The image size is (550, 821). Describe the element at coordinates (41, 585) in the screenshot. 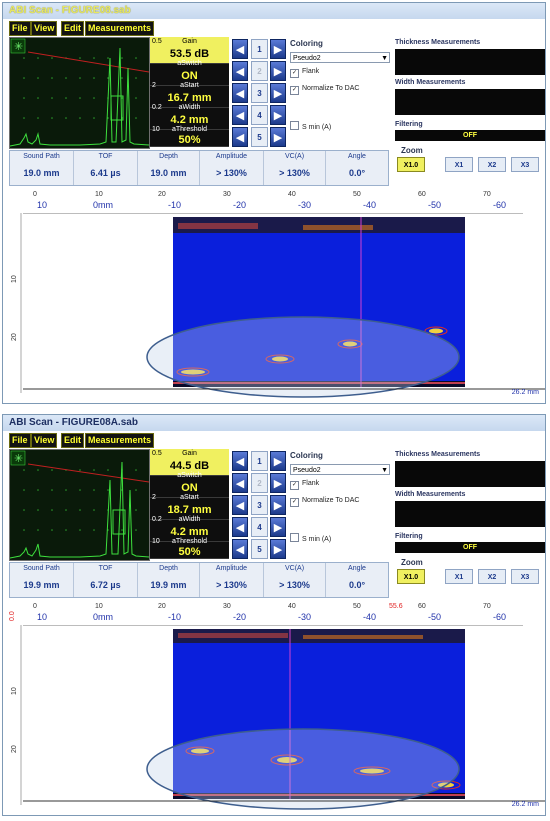

I see `measure-value: 19.9 mm` at that location.